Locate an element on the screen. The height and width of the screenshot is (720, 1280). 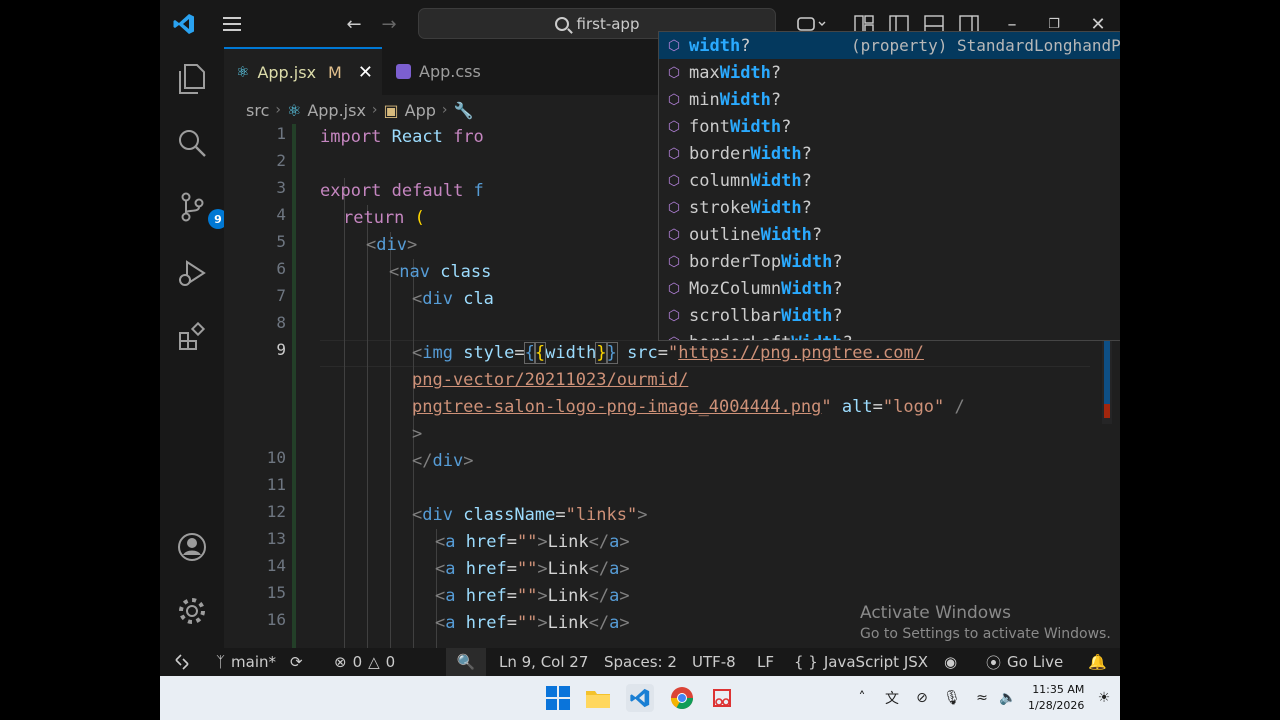
zoom-icon: 🔍 is located at coordinates (466, 662).